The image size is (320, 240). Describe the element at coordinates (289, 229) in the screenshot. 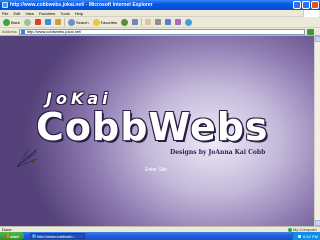

I see `computer-zone-icon` at that location.